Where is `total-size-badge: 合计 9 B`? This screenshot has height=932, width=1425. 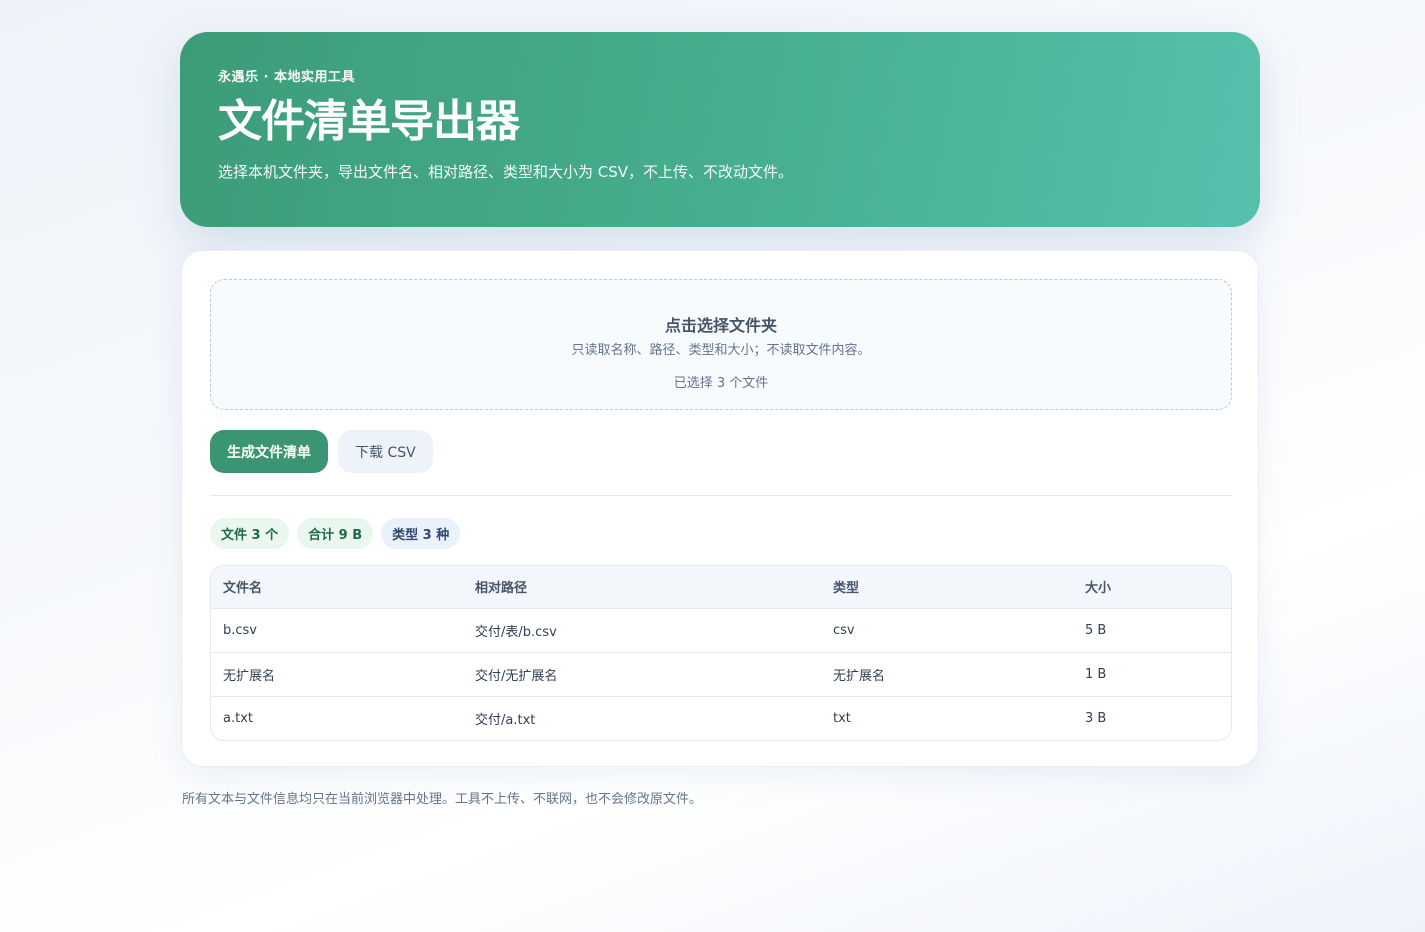 total-size-badge: 合计 9 B is located at coordinates (335, 533).